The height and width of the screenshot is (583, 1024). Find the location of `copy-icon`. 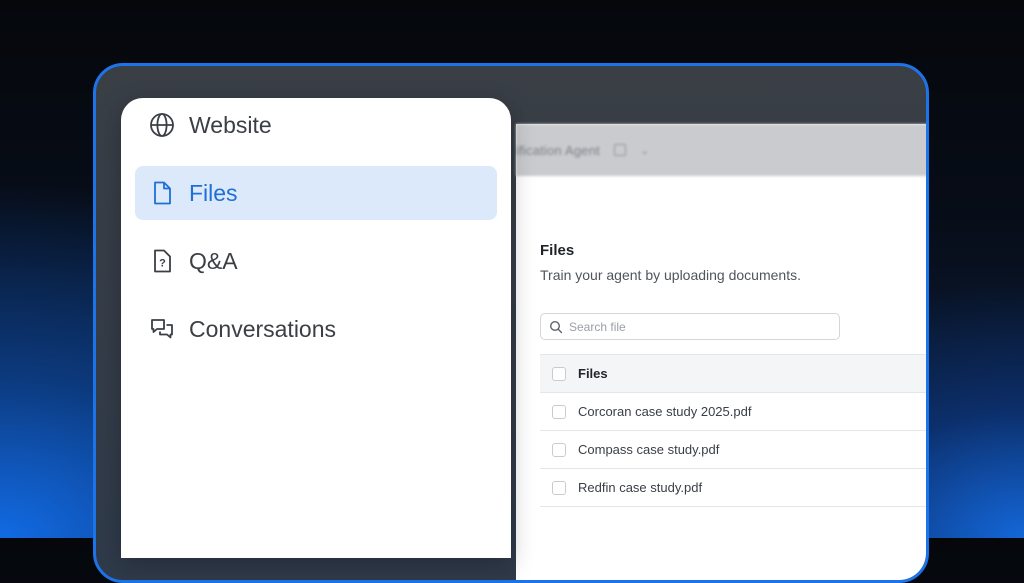

copy-icon is located at coordinates (619, 150).